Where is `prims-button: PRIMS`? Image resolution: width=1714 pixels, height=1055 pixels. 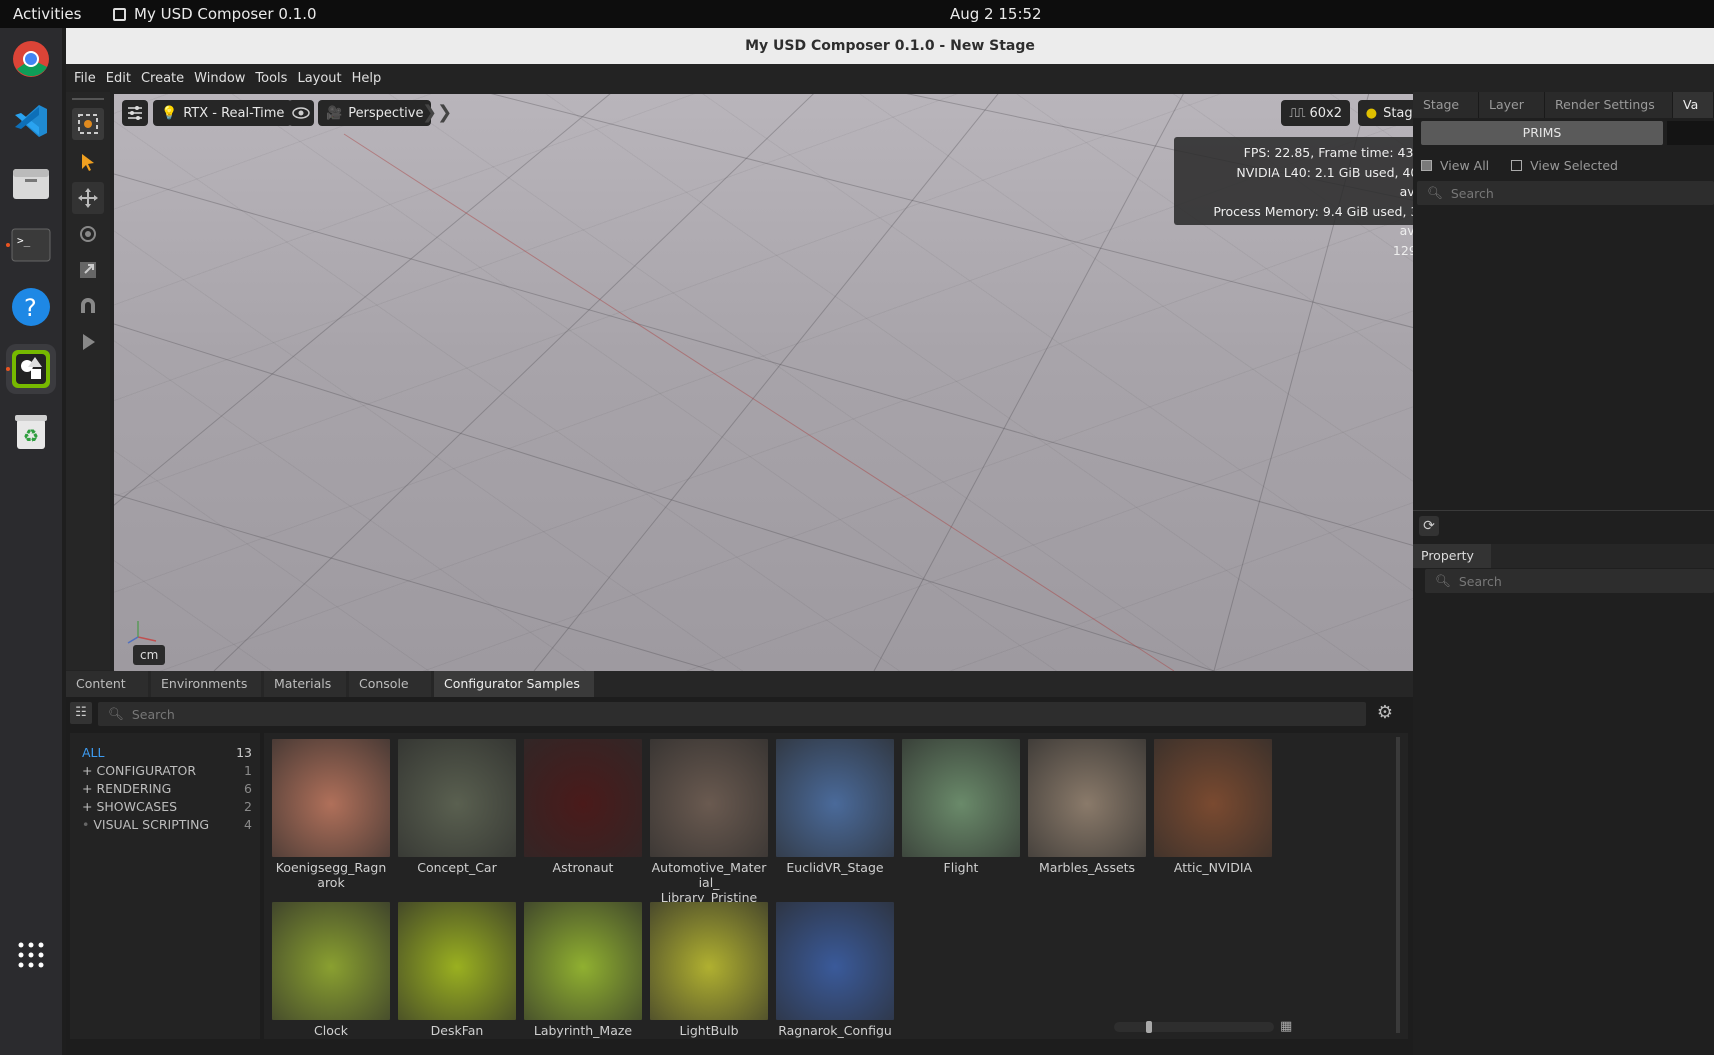
prims-button: PRIMS is located at coordinates (1542, 133).